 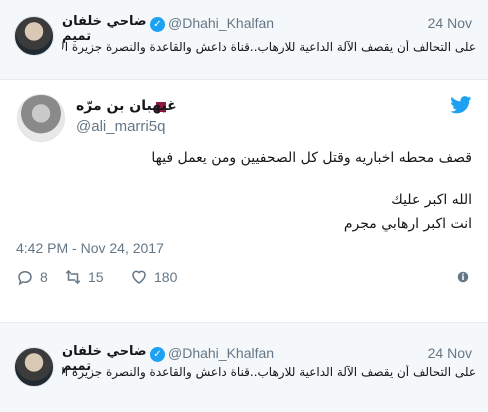 I want to click on info-icon, so click(x=463, y=277).